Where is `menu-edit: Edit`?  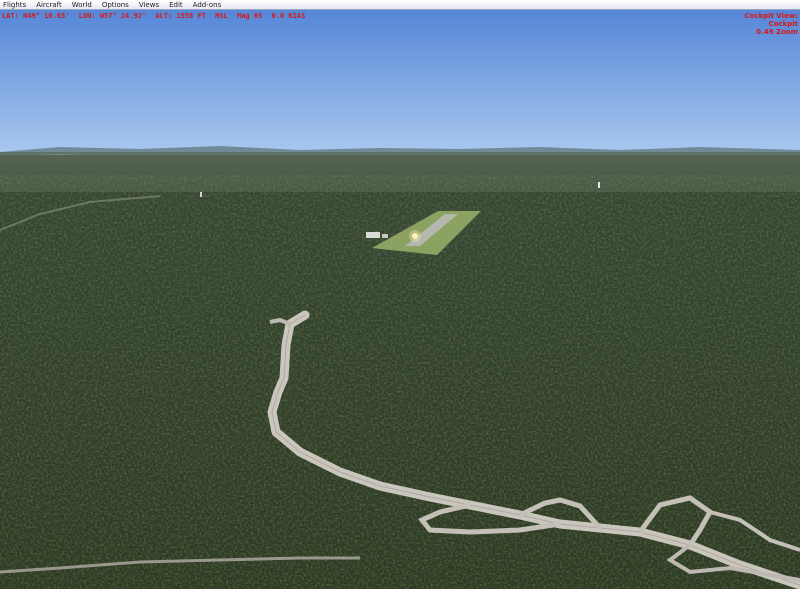
menu-edit: Edit is located at coordinates (176, 5).